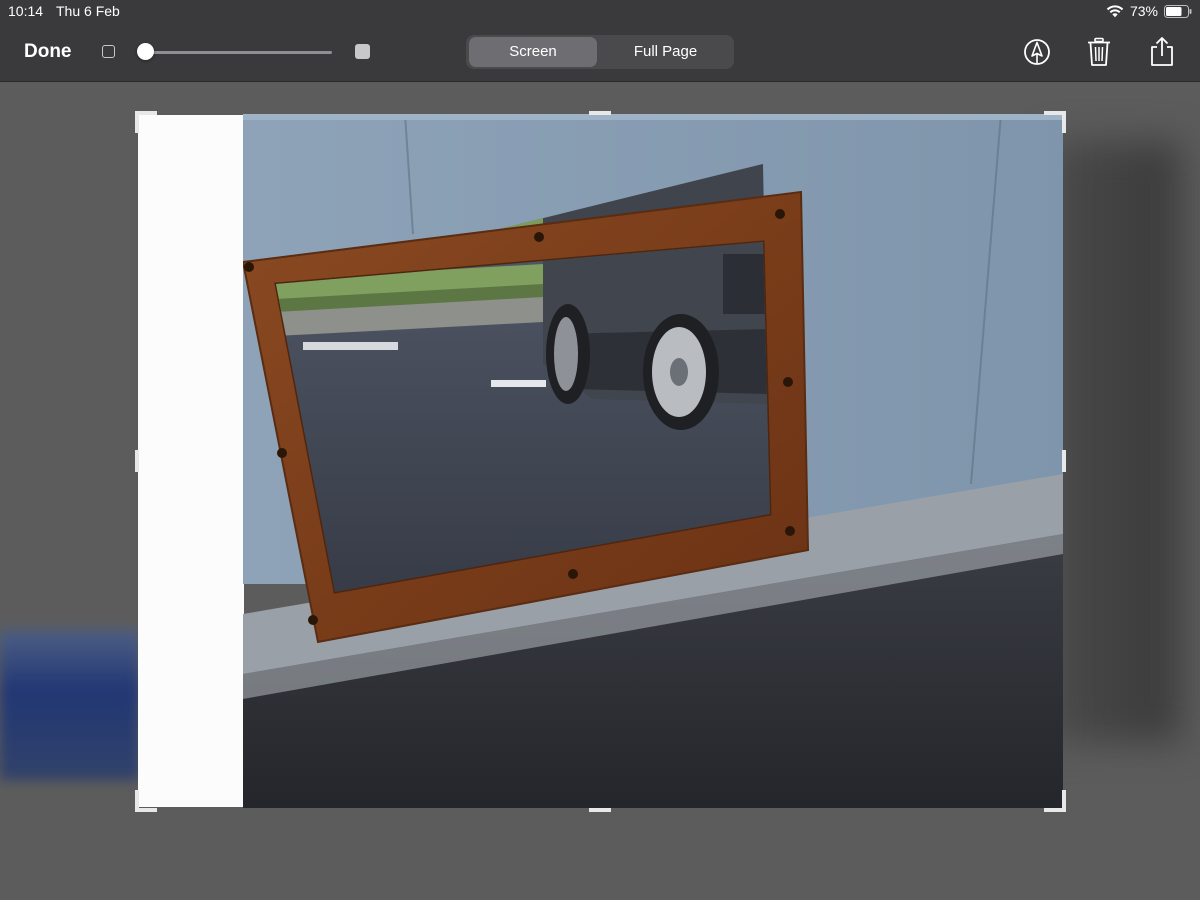 This screenshot has width=1200, height=900. What do you see at coordinates (1064, 122) in the screenshot?
I see `crop-handle-top-right-v` at bounding box center [1064, 122].